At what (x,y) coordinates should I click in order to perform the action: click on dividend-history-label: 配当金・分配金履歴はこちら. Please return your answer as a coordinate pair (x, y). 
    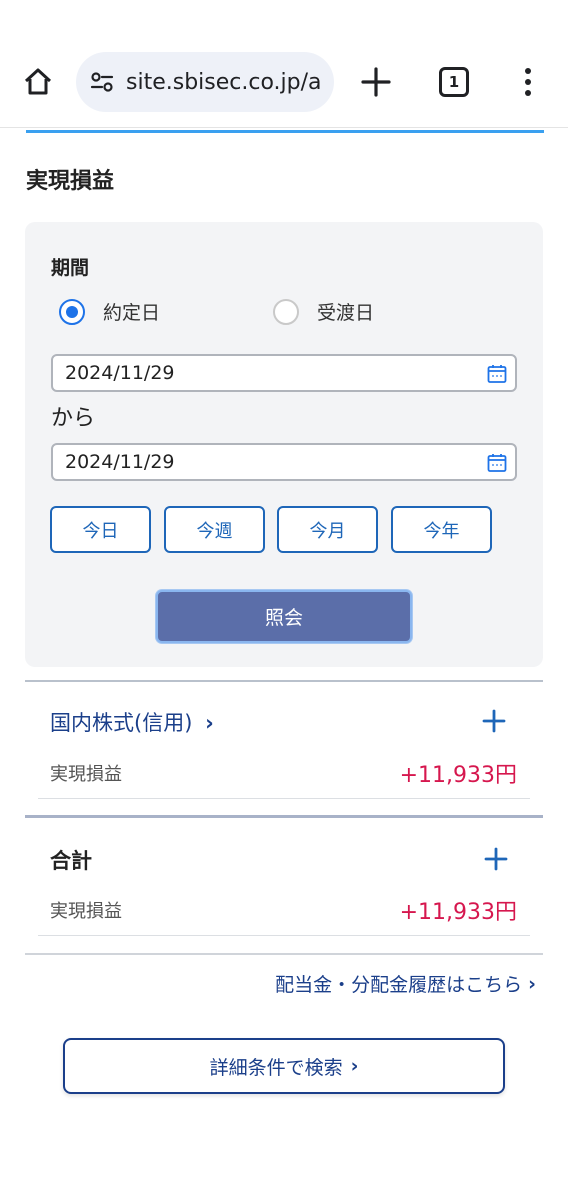
    Looking at the image, I should click on (399, 985).